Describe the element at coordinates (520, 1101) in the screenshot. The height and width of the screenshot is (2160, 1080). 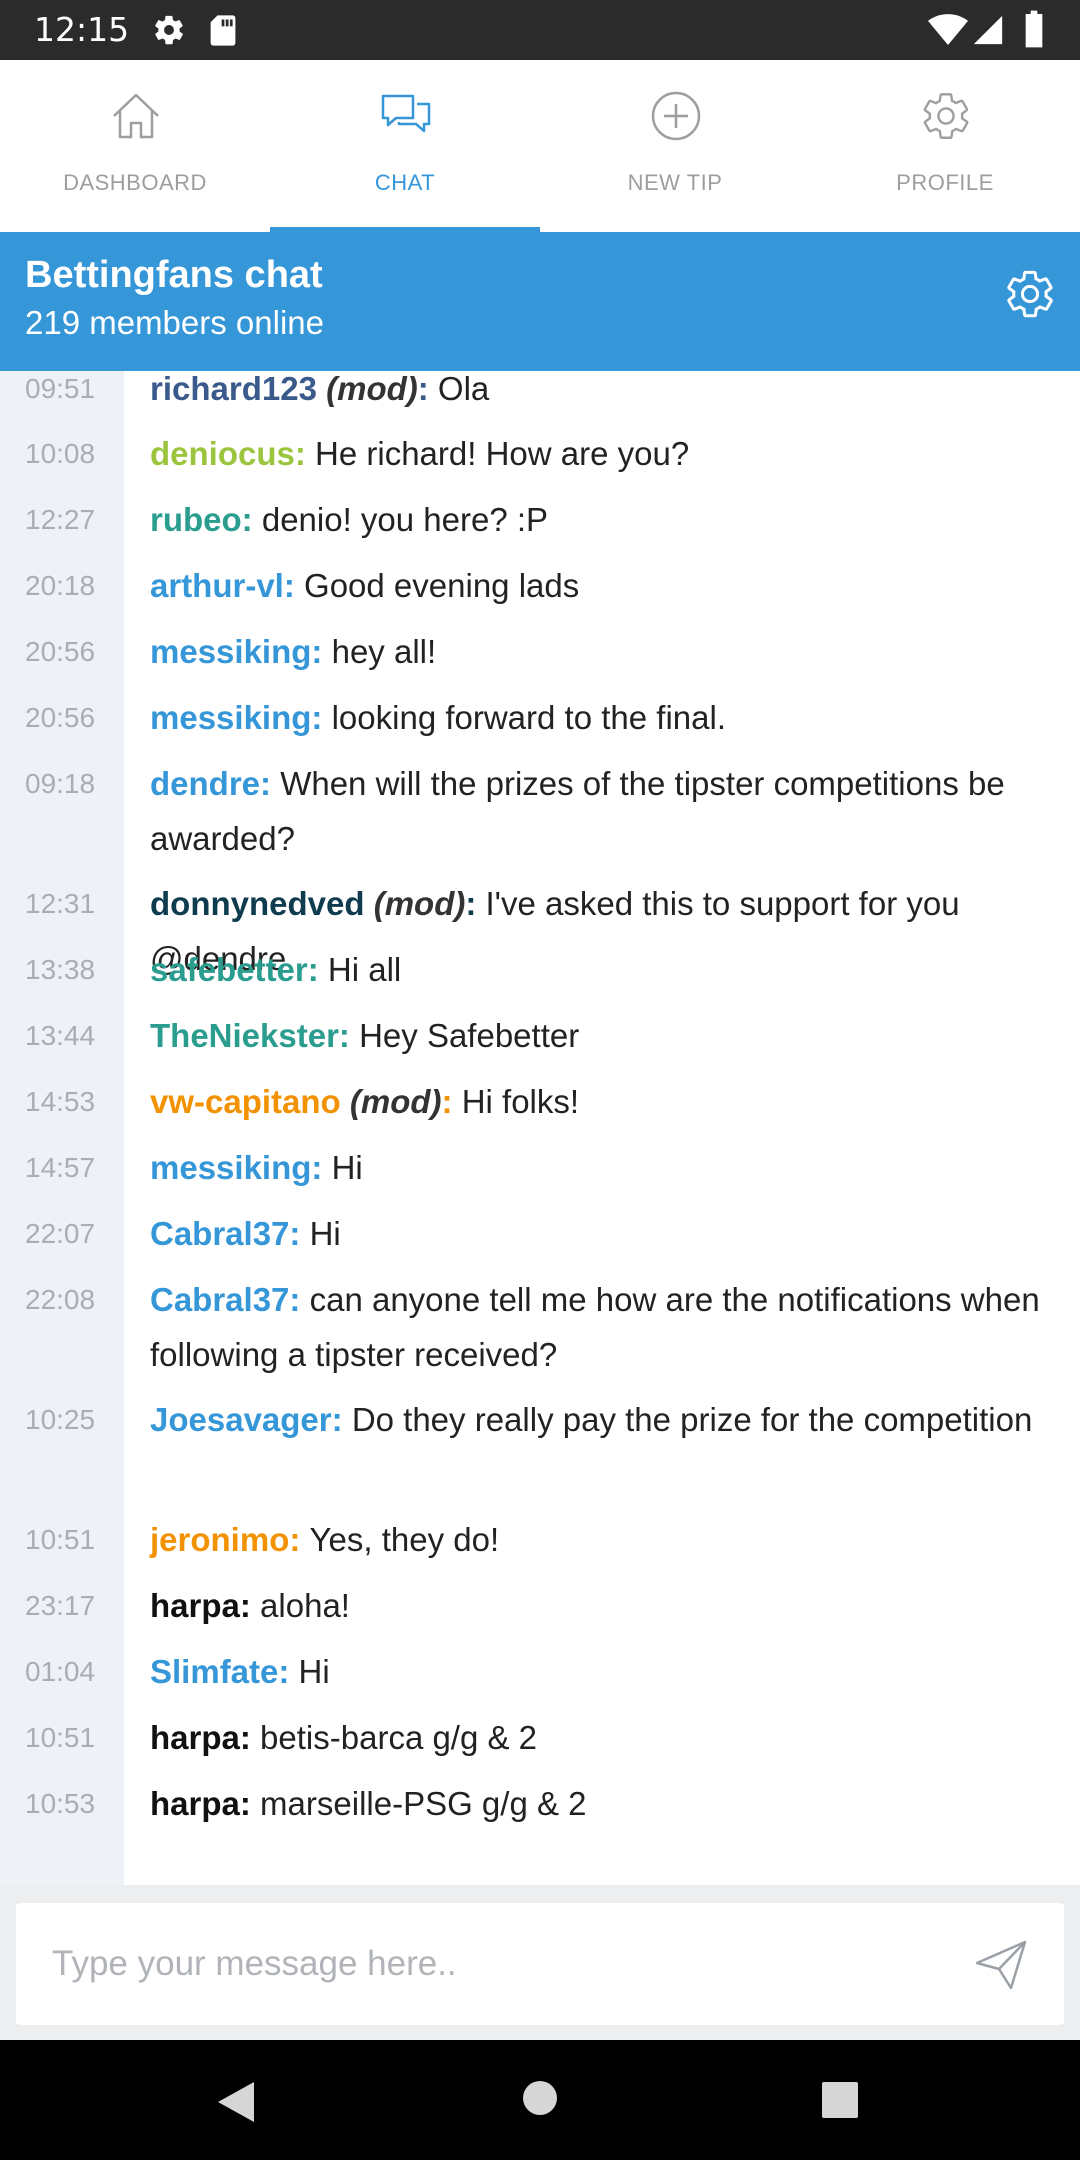
I see `message-text: Hi folks!` at that location.